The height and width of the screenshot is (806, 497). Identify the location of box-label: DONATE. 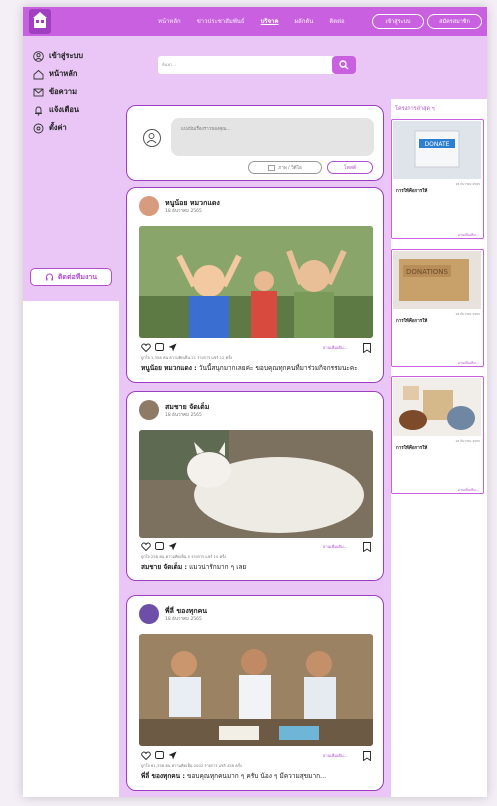
(437, 144).